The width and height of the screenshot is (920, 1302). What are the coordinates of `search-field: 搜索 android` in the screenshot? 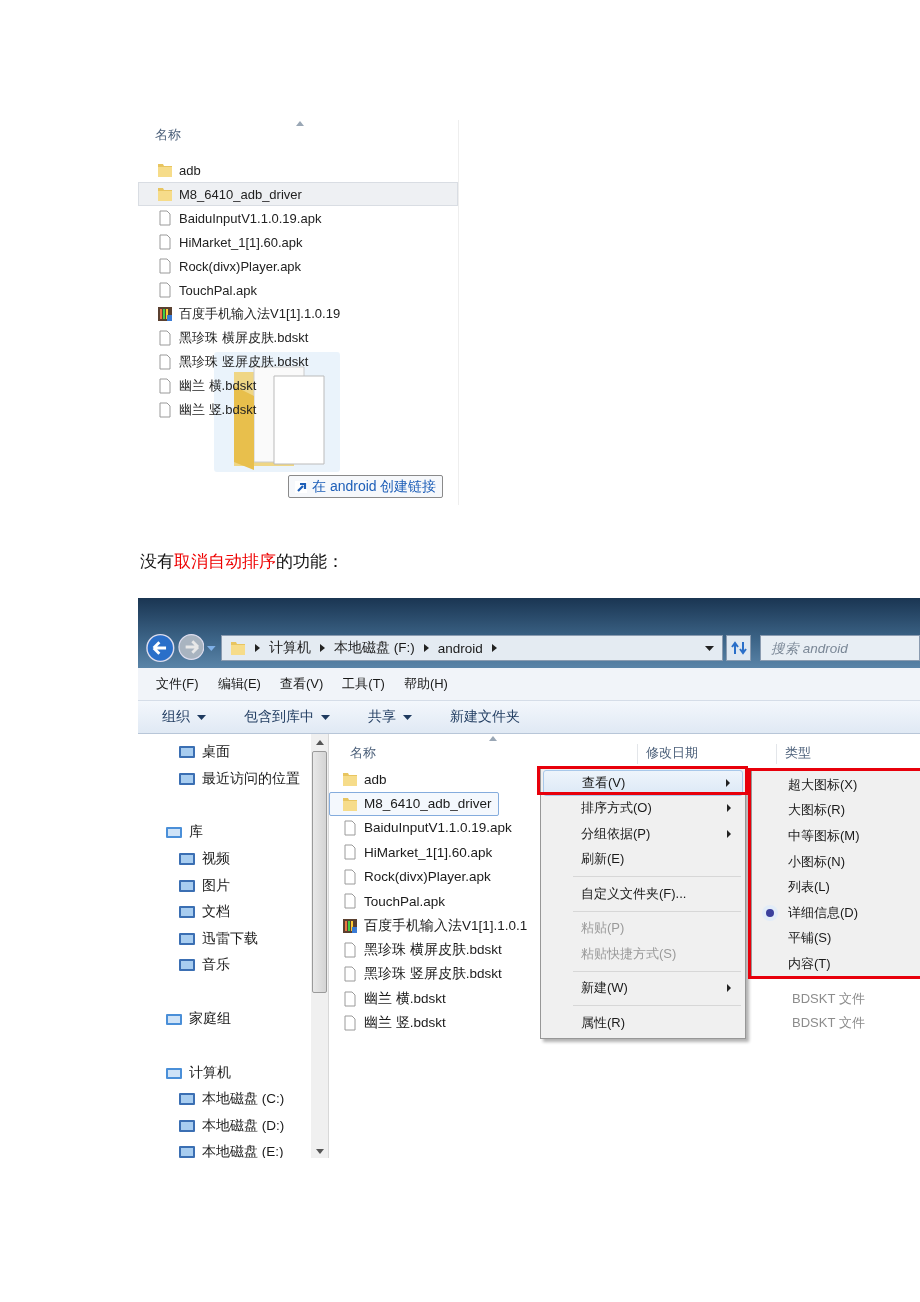 It's located at (840, 648).